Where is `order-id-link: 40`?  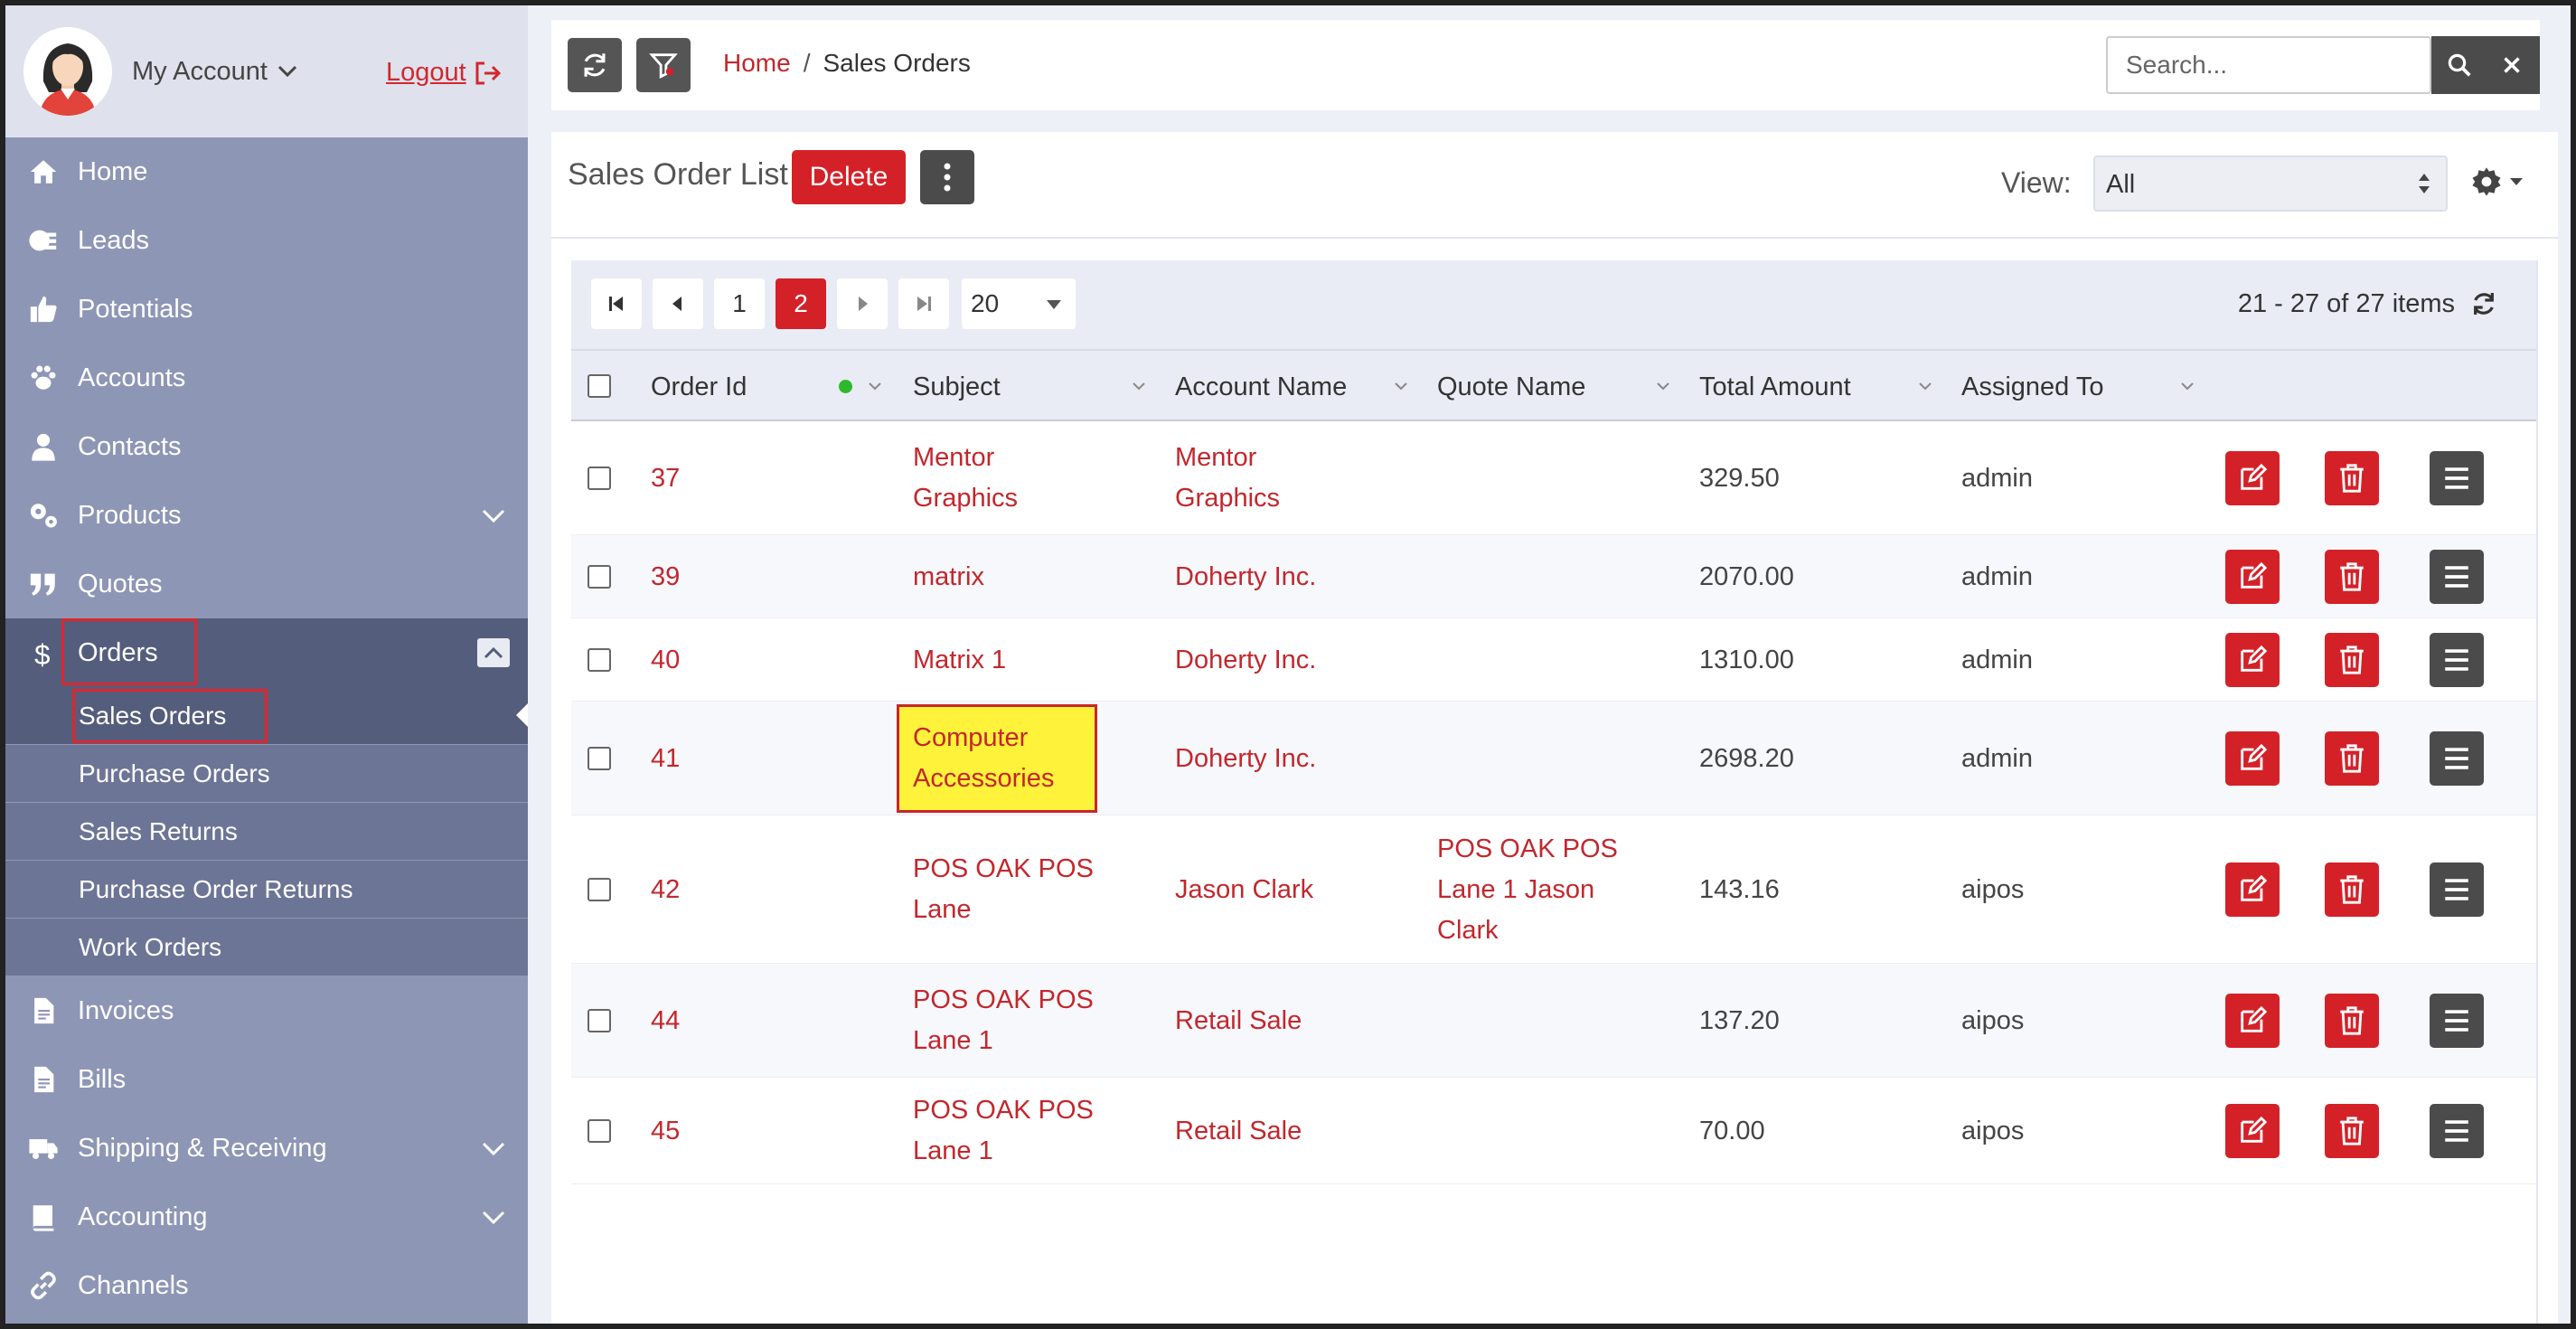
order-id-link: 40 is located at coordinates (665, 660).